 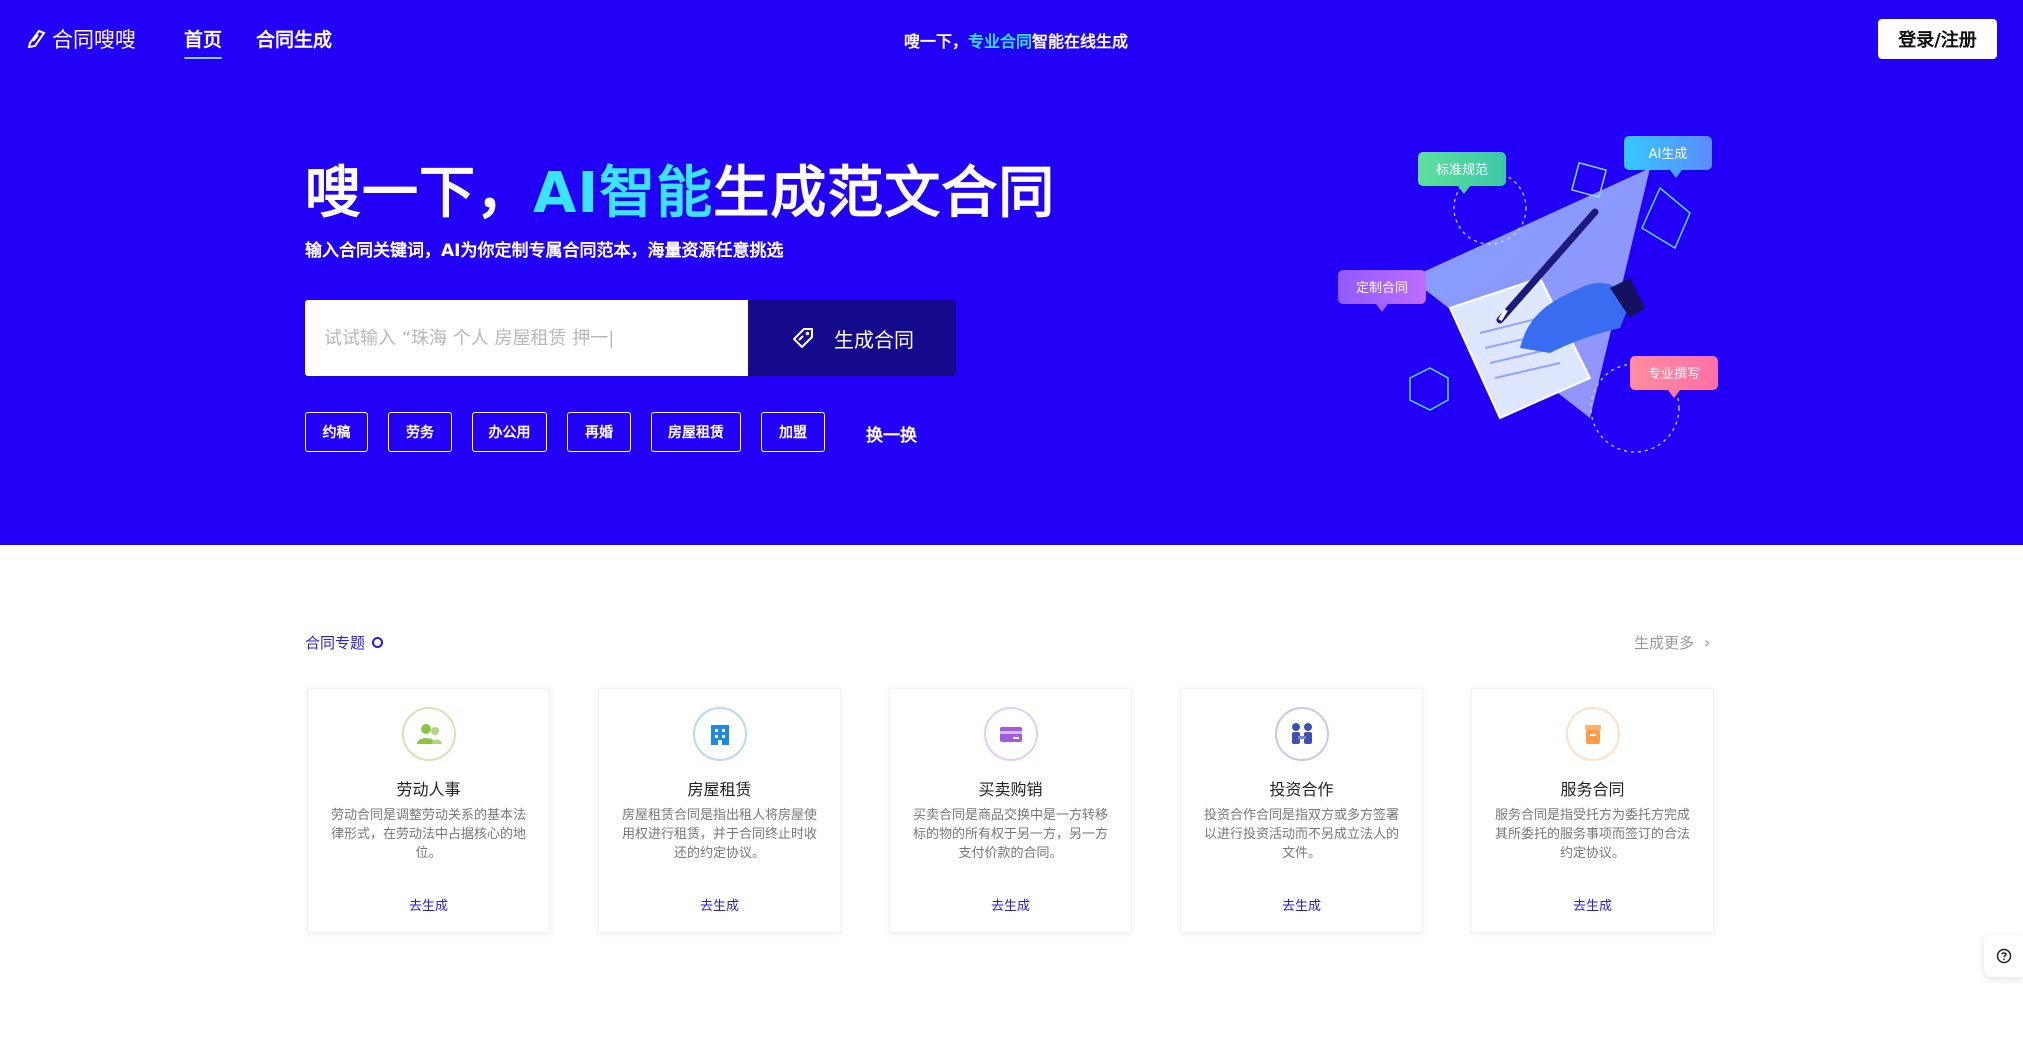 What do you see at coordinates (1674, 374) in the screenshot?
I see `bubble-professional-label: 专业撰写` at bounding box center [1674, 374].